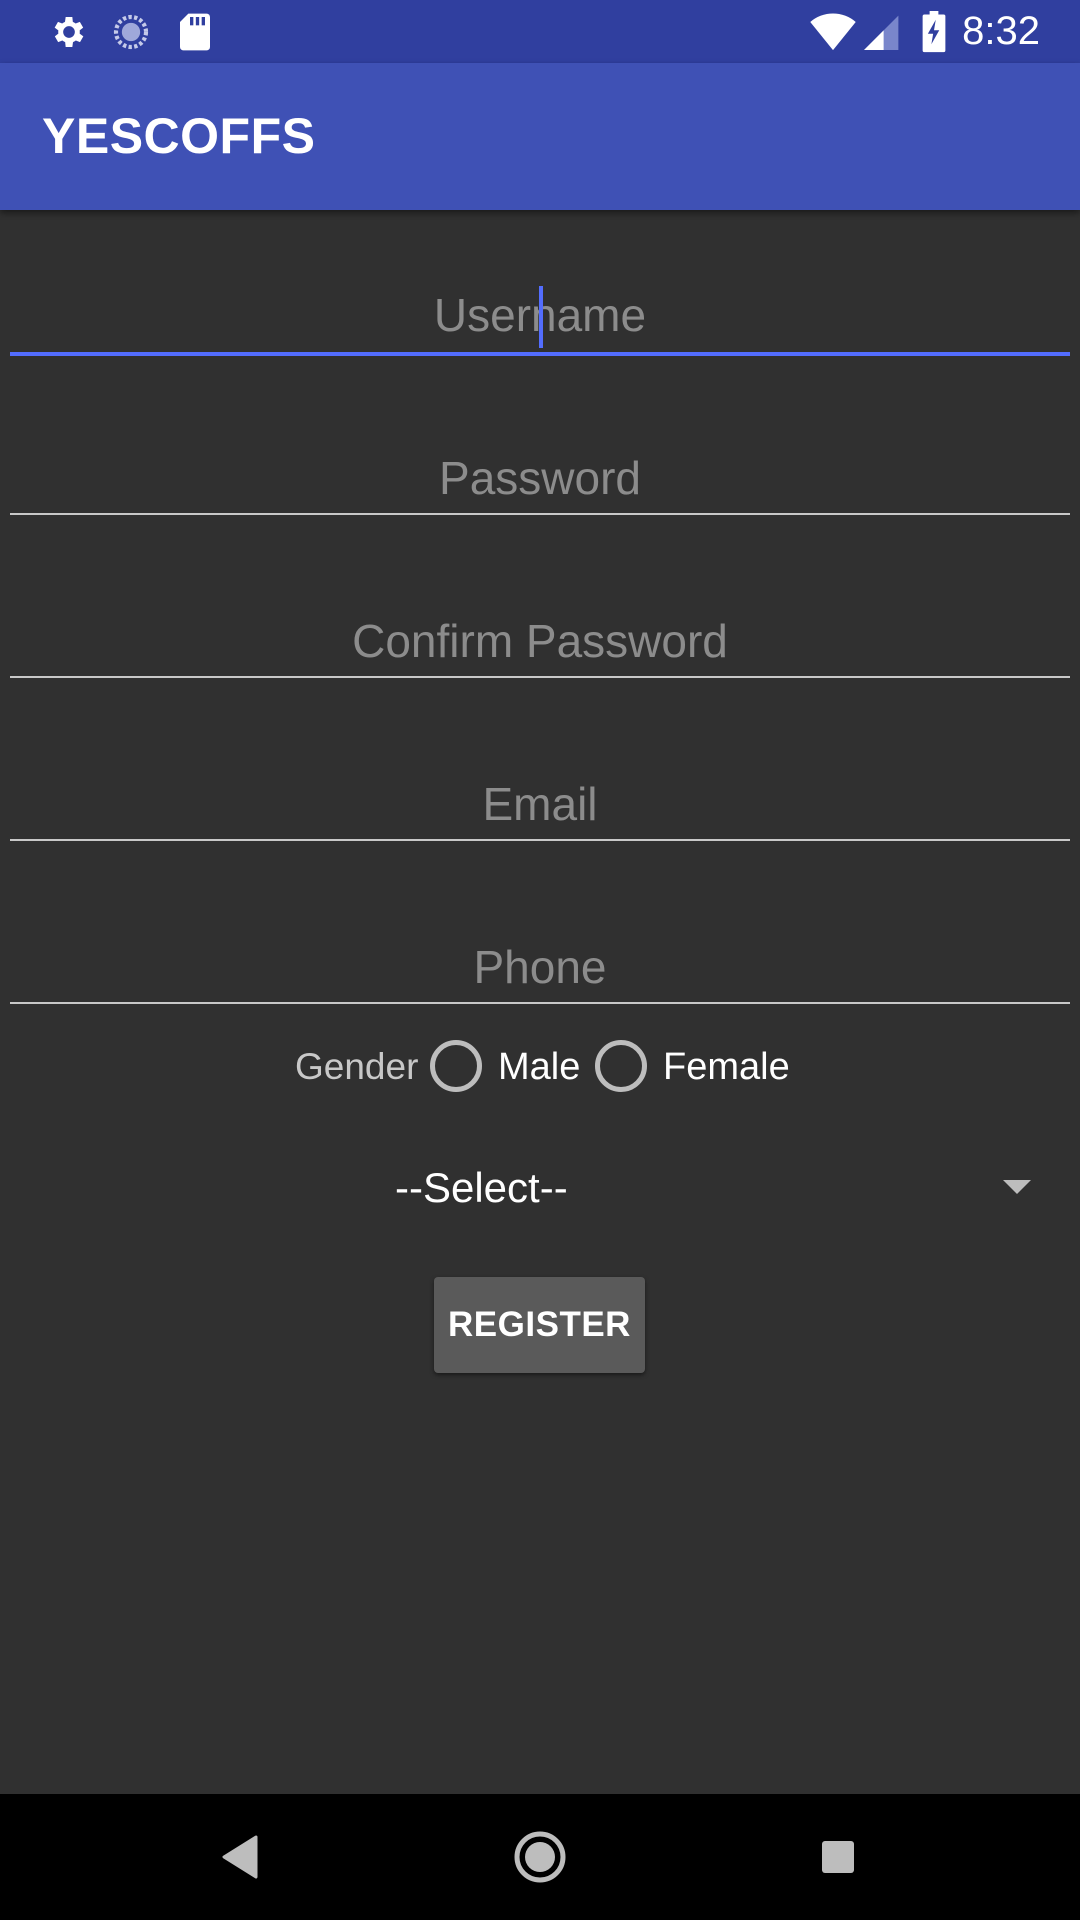  What do you see at coordinates (179, 136) in the screenshot?
I see `app-title: YESCOFFS` at bounding box center [179, 136].